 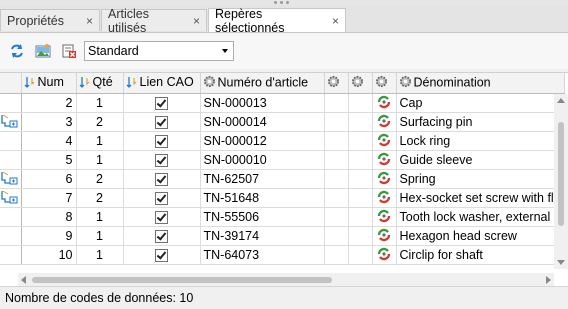 I want to click on header-label: Lien CAO, so click(x=166, y=82).